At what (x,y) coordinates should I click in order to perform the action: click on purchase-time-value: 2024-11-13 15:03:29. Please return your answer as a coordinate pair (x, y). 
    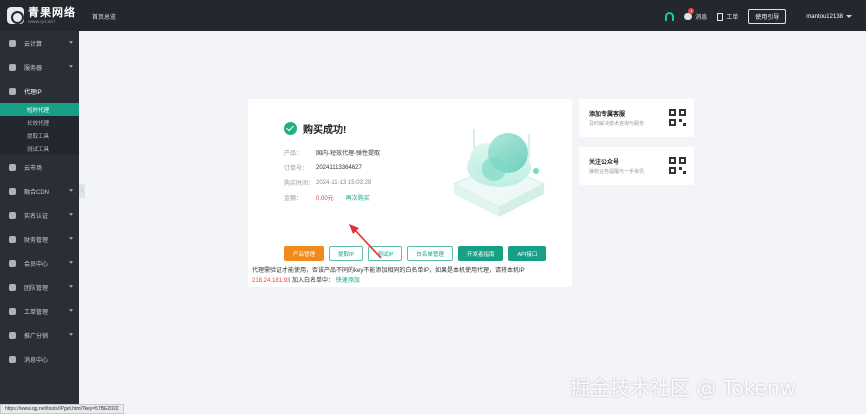
    Looking at the image, I should click on (344, 182).